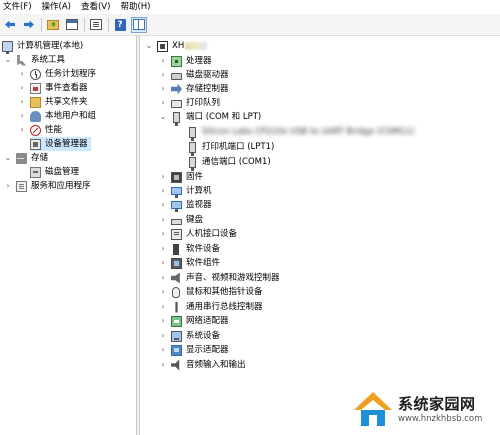  What do you see at coordinates (219, 278) in the screenshot?
I see `device-category-sound-video-game: › 声音、视频和游戏控制器` at bounding box center [219, 278].